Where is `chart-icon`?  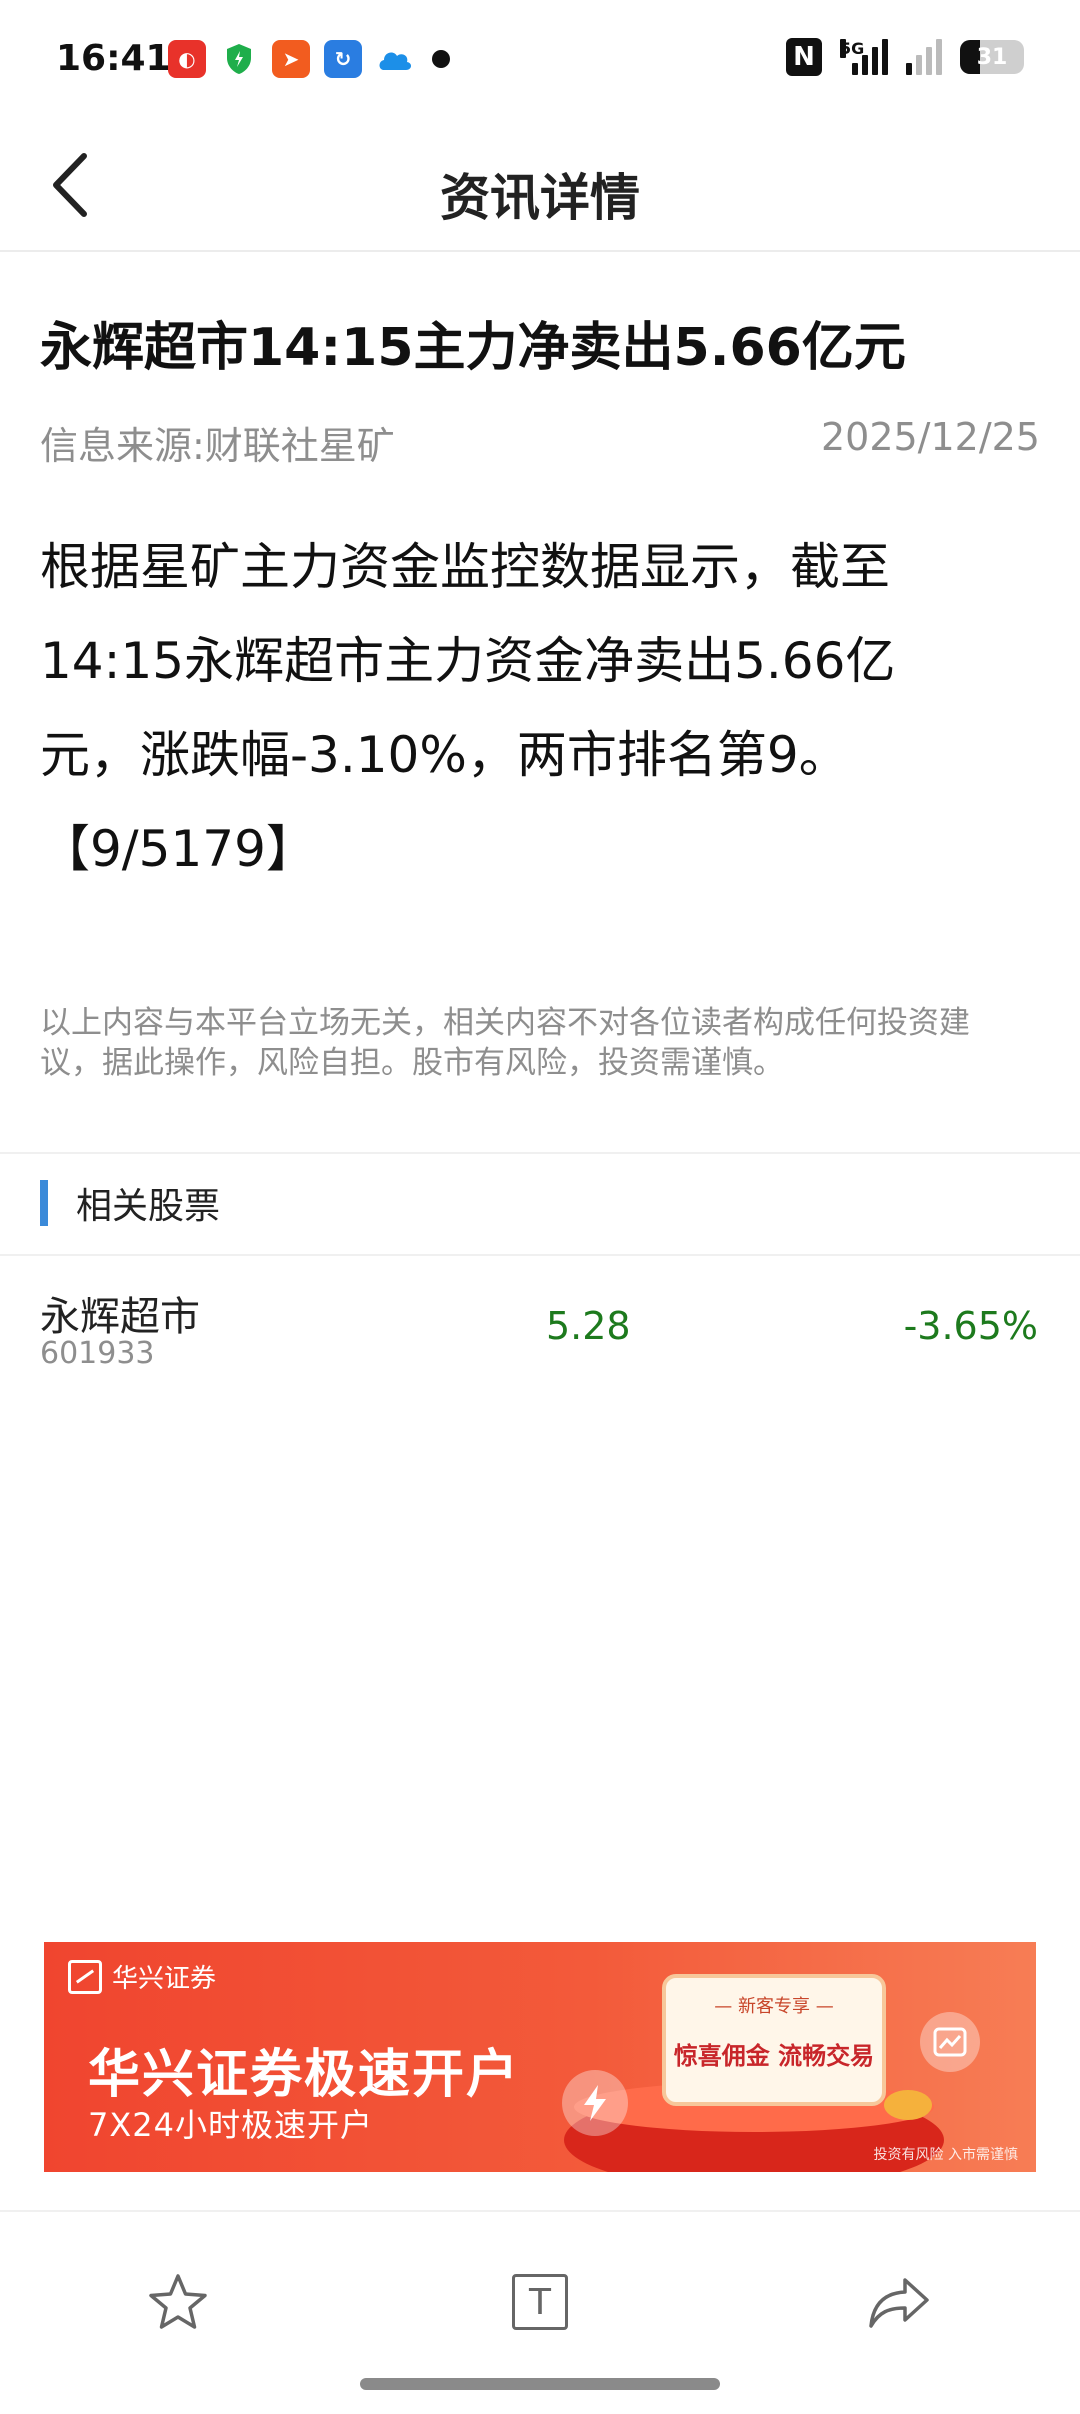 chart-icon is located at coordinates (950, 2042).